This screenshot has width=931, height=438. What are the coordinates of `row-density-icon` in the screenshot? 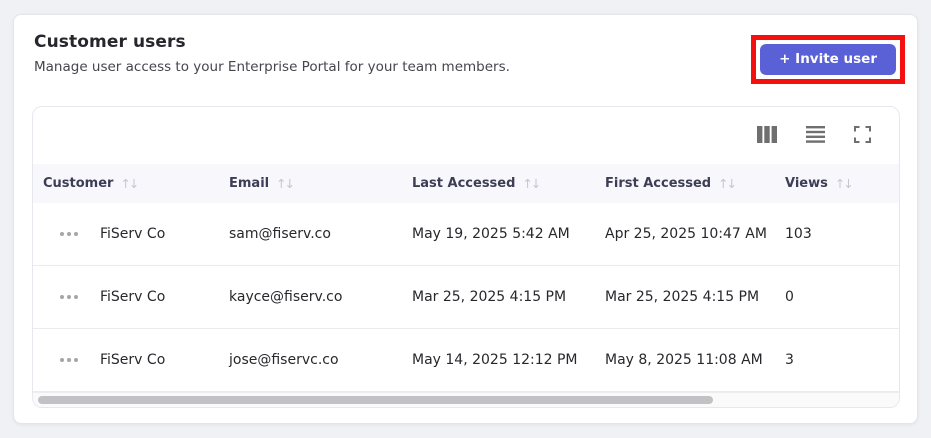 It's located at (815, 135).